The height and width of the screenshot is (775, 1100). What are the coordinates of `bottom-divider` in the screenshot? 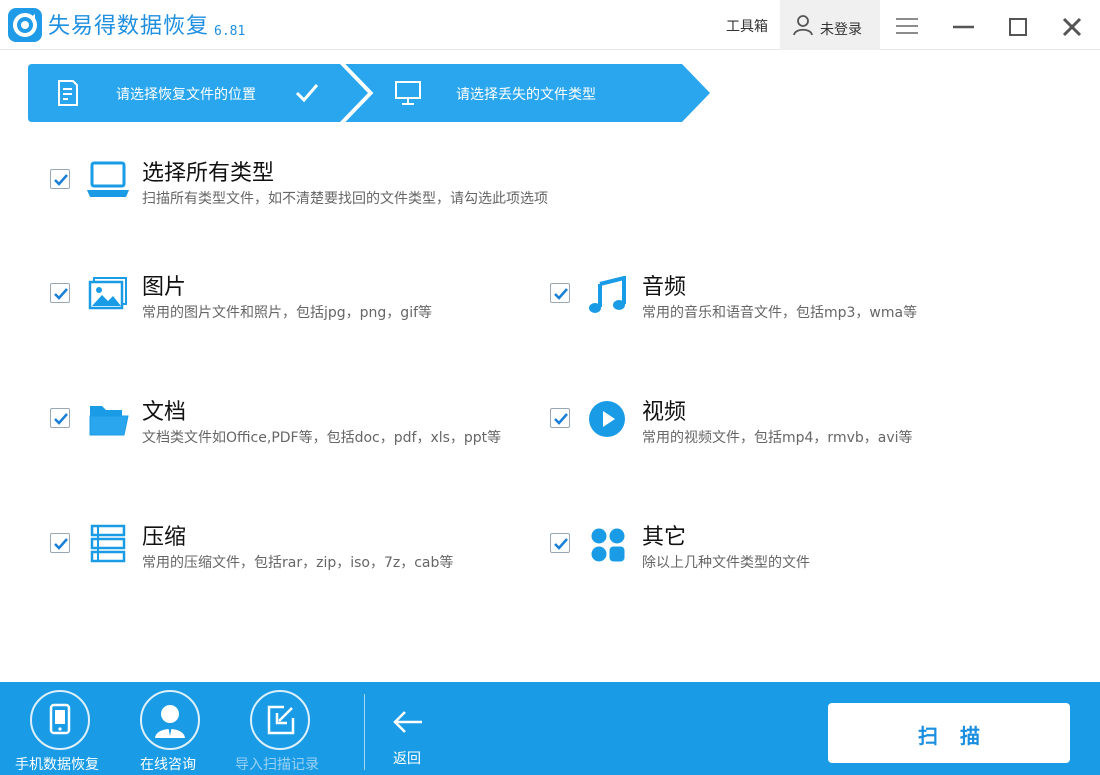 It's located at (364, 732).